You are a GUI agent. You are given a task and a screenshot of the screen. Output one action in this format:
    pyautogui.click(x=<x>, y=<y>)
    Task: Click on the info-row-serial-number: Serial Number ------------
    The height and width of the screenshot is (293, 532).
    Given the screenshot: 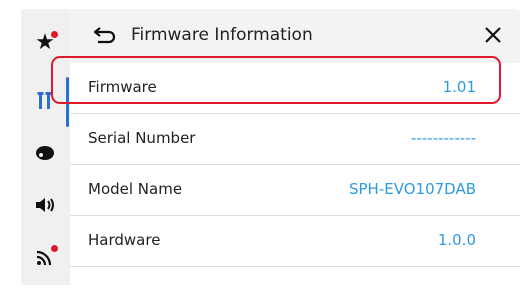 What is the action you would take?
    pyautogui.click(x=295, y=139)
    